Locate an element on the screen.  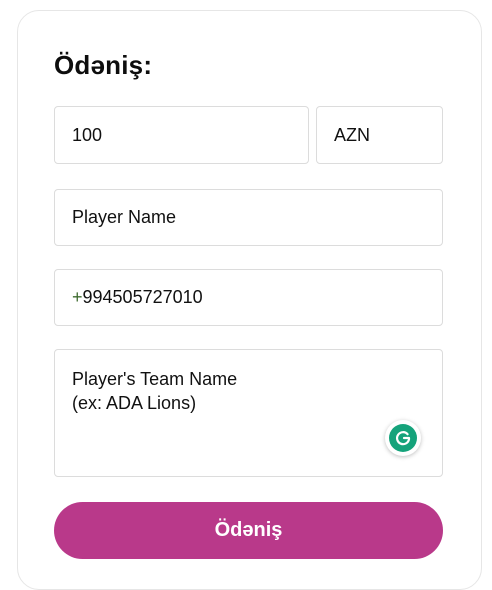
grammarly-icon-badge is located at coordinates (403, 438).